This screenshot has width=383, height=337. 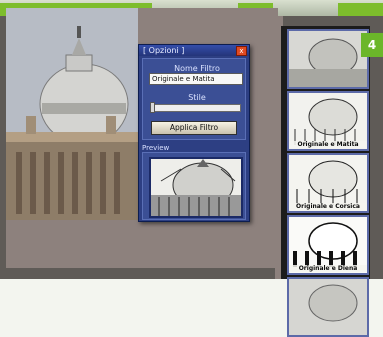 What do you see at coordinates (196, 108) in the screenshot?
I see `style-slider` at bounding box center [196, 108].